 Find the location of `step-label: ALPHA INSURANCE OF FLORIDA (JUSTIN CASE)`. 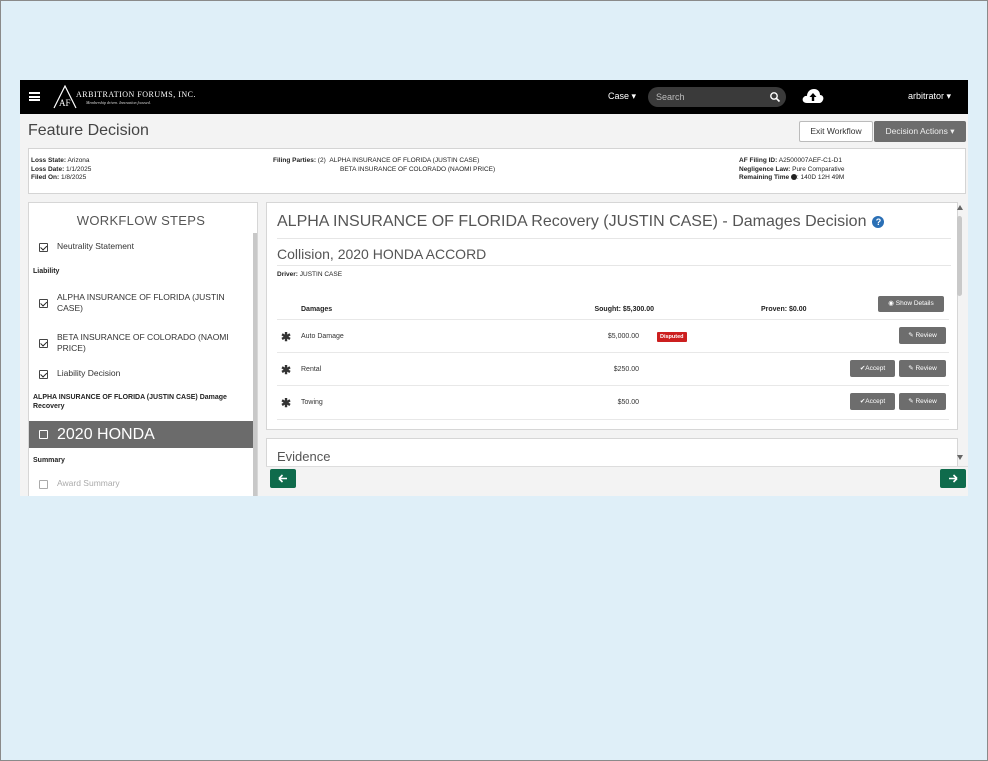

step-label: ALPHA INSURANCE OF FLORIDA (JUSTIN CASE) is located at coordinates (141, 302).